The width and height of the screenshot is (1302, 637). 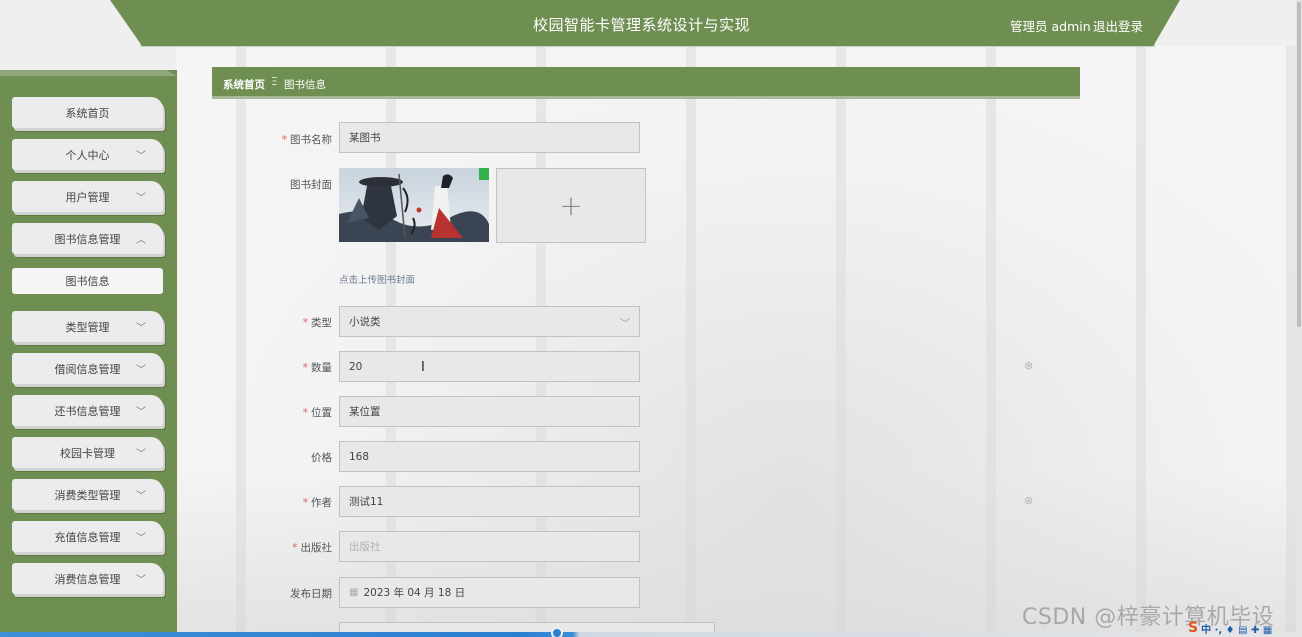 What do you see at coordinates (317, 503) in the screenshot?
I see `author-label: * 作者` at bounding box center [317, 503].